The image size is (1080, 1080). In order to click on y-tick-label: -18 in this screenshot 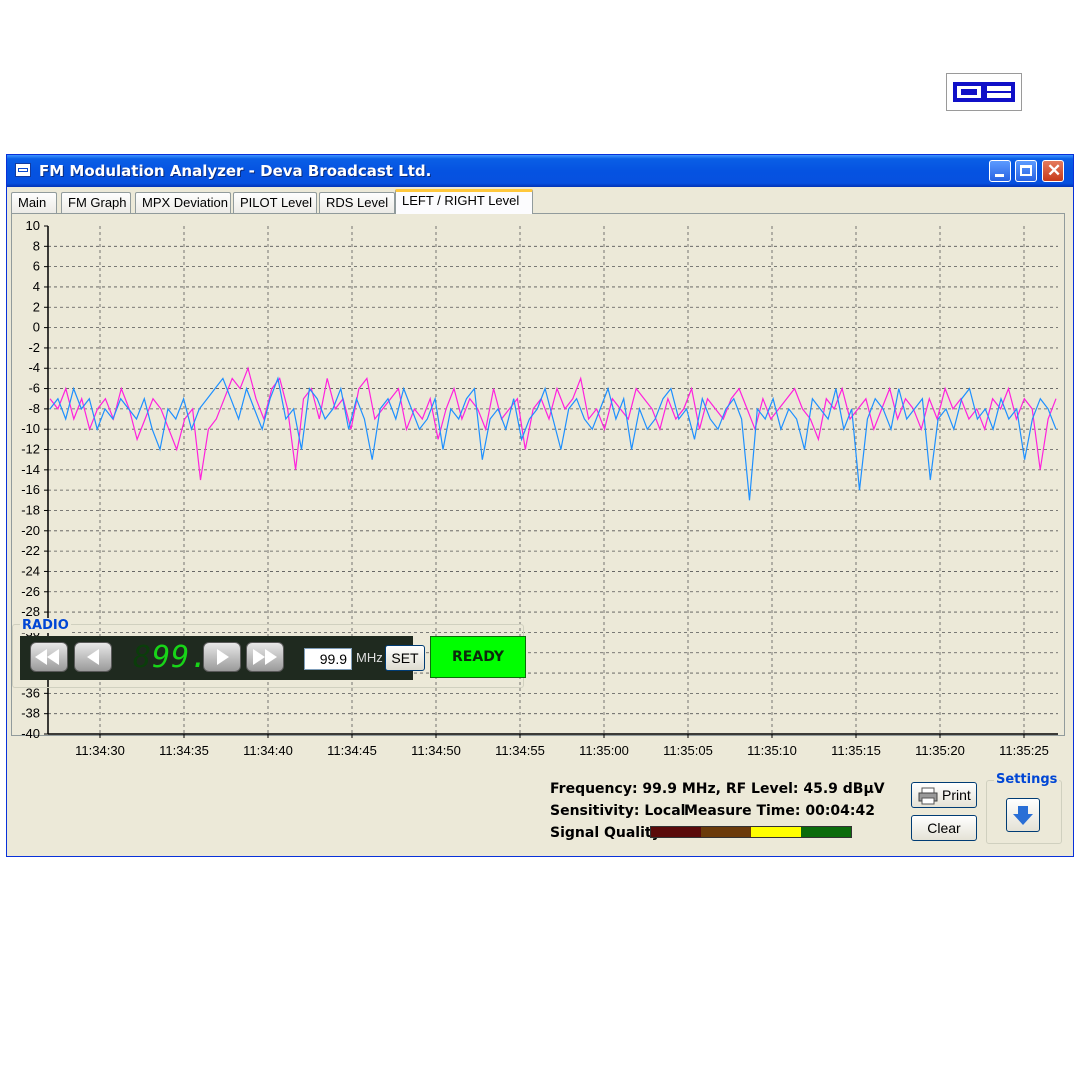, I will do `click(30, 509)`.